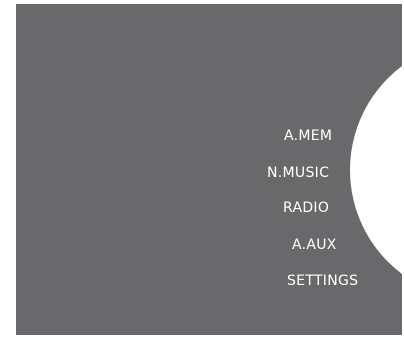  What do you see at coordinates (306, 208) in the screenshot?
I see `menu-item-radio: RADIO` at bounding box center [306, 208].